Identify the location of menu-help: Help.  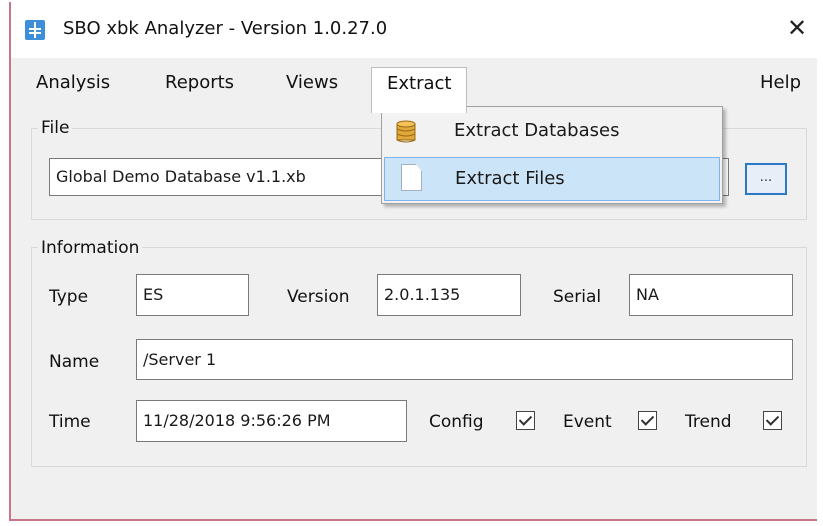
(780, 82).